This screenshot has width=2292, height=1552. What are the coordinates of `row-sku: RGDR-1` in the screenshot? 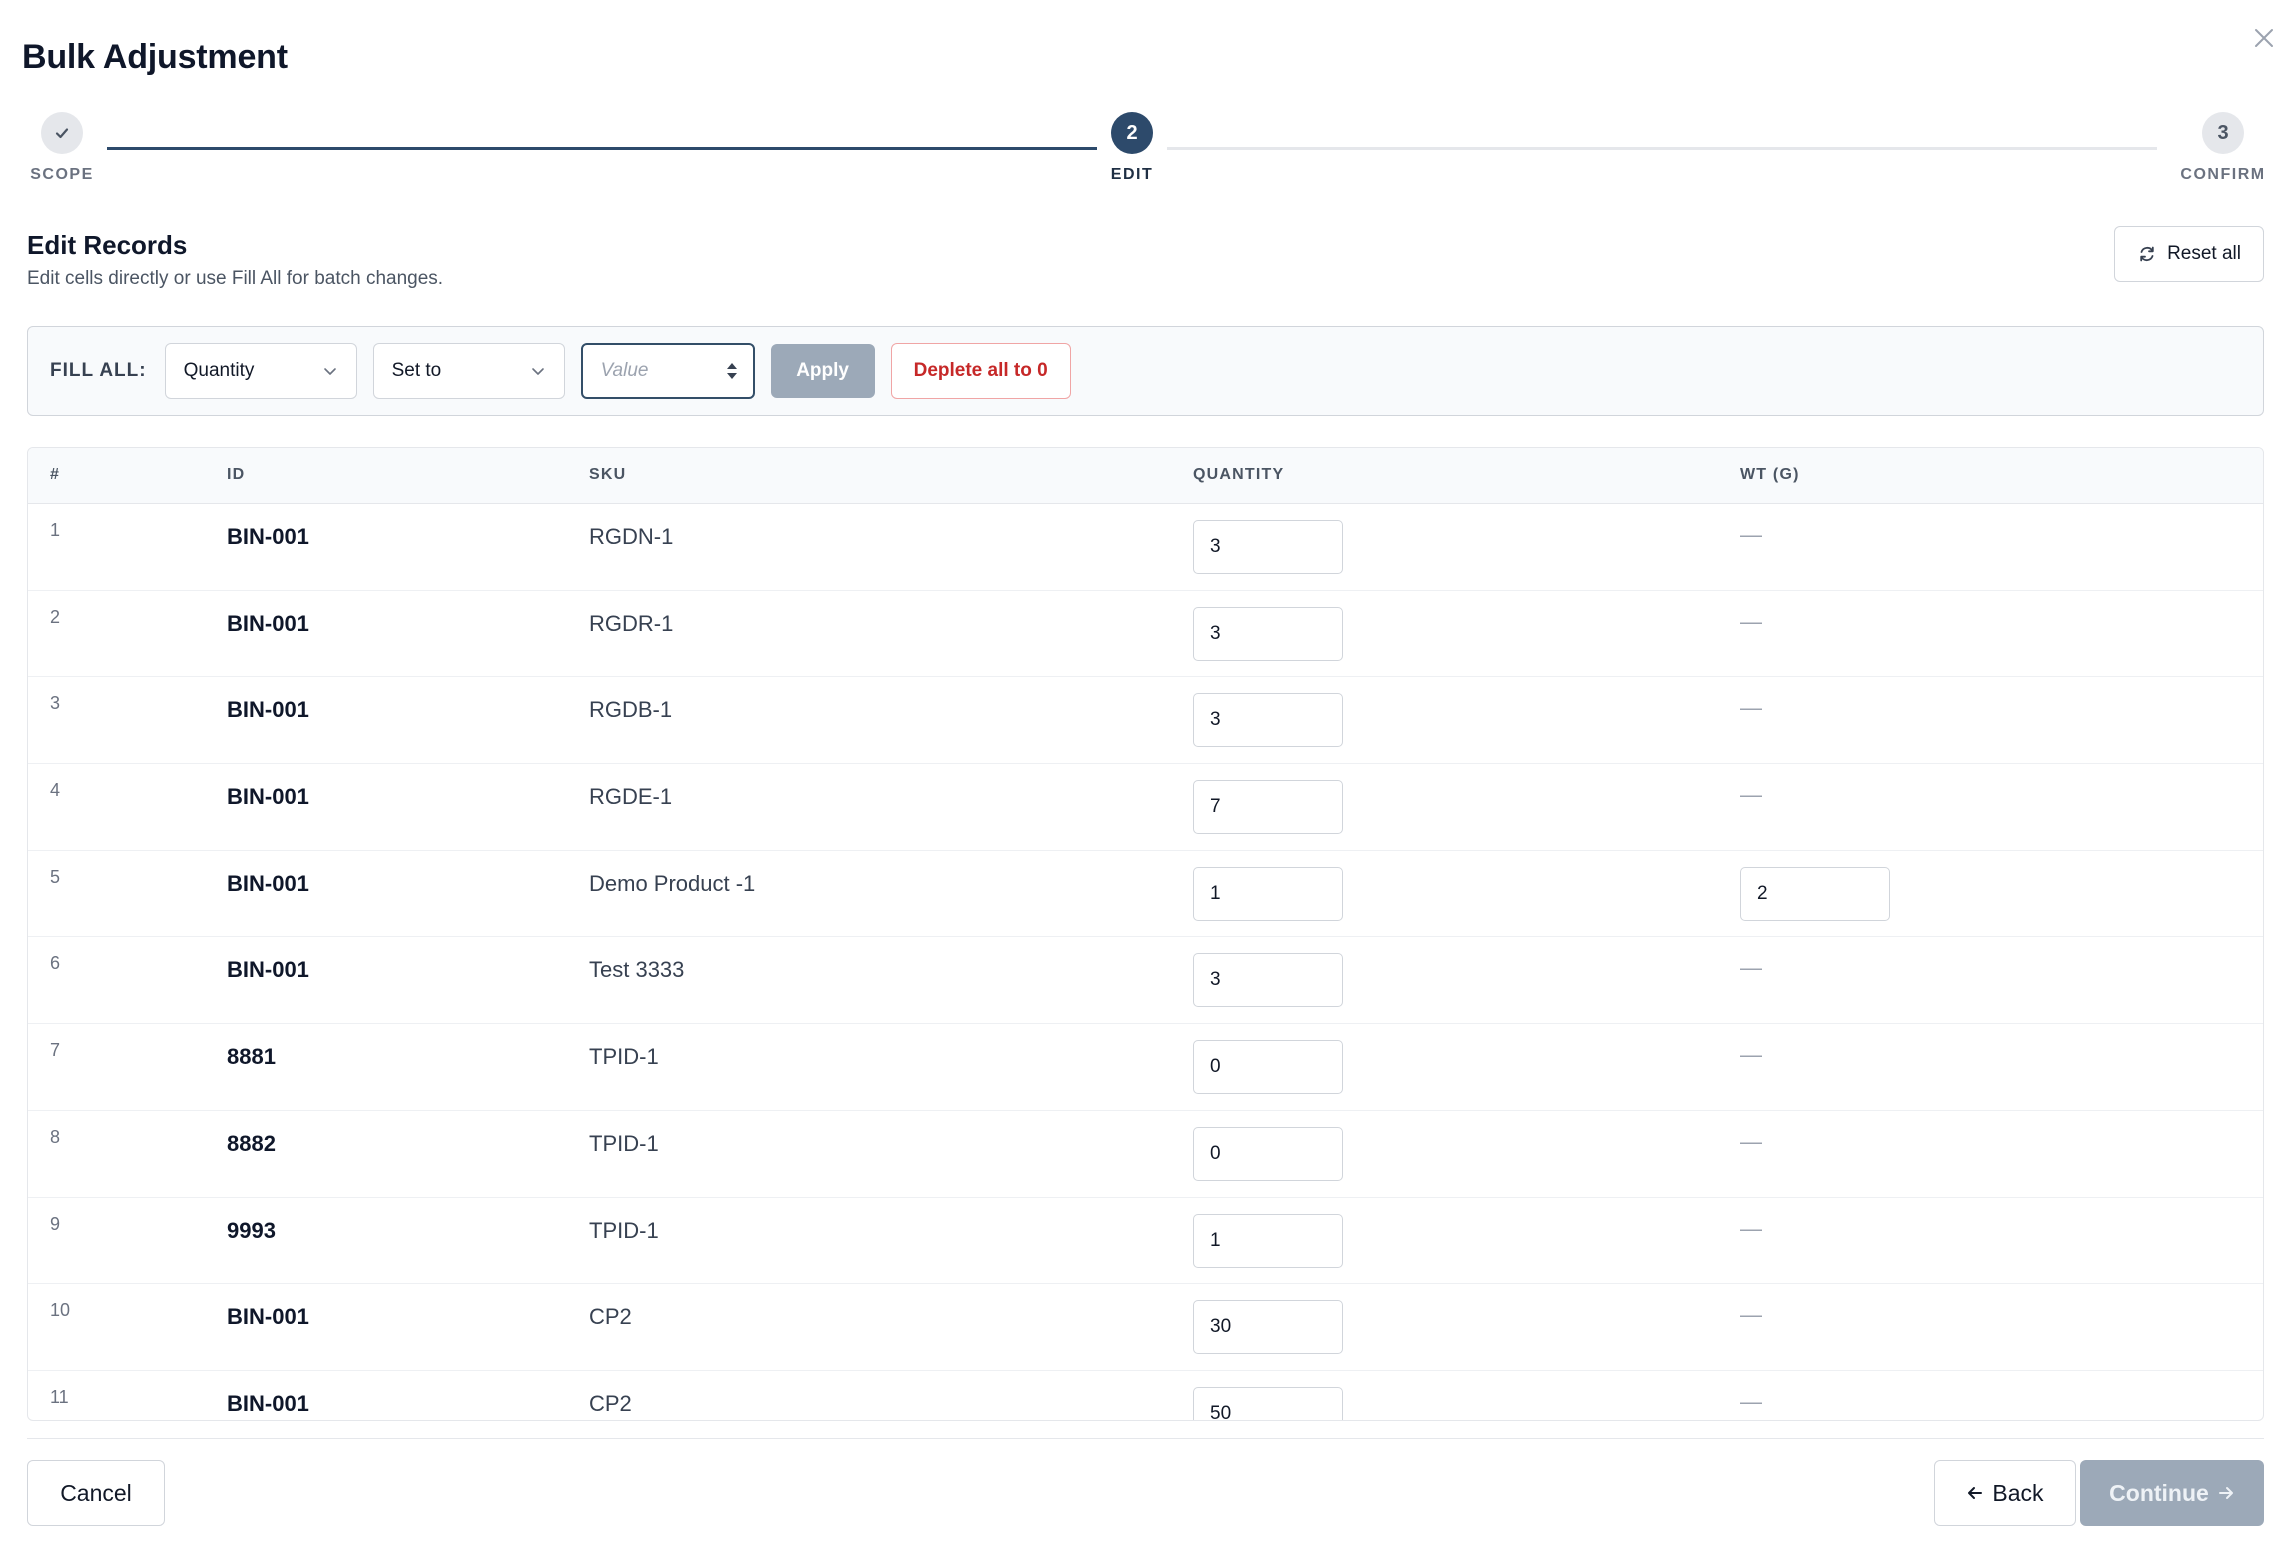 It's located at (631, 623).